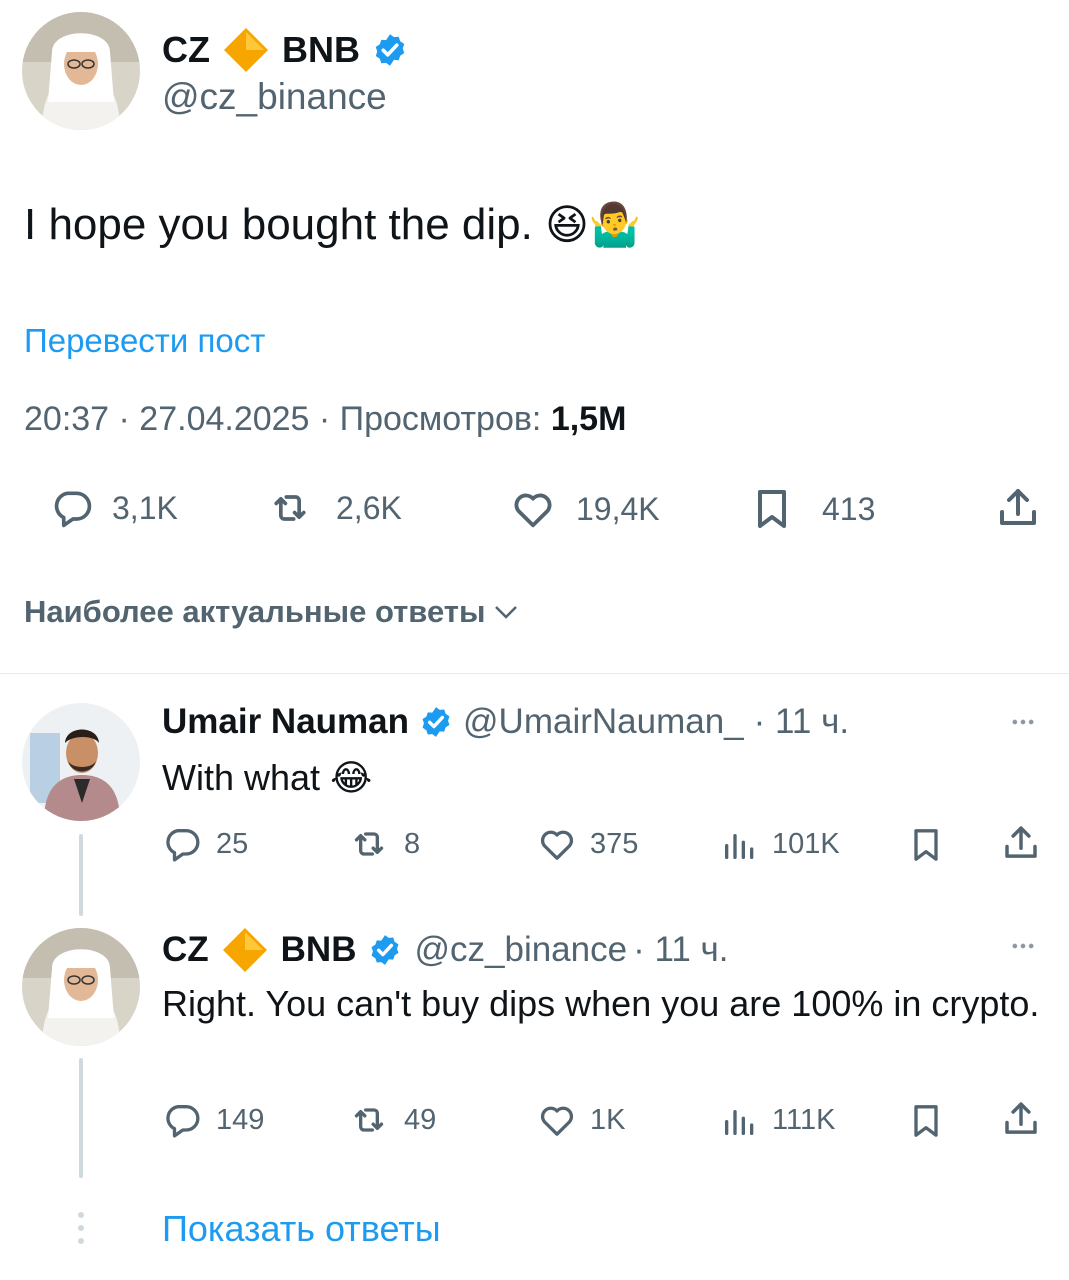 This screenshot has width=1069, height=1280. What do you see at coordinates (145, 507) in the screenshot?
I see `reply-count: 3,1K` at bounding box center [145, 507].